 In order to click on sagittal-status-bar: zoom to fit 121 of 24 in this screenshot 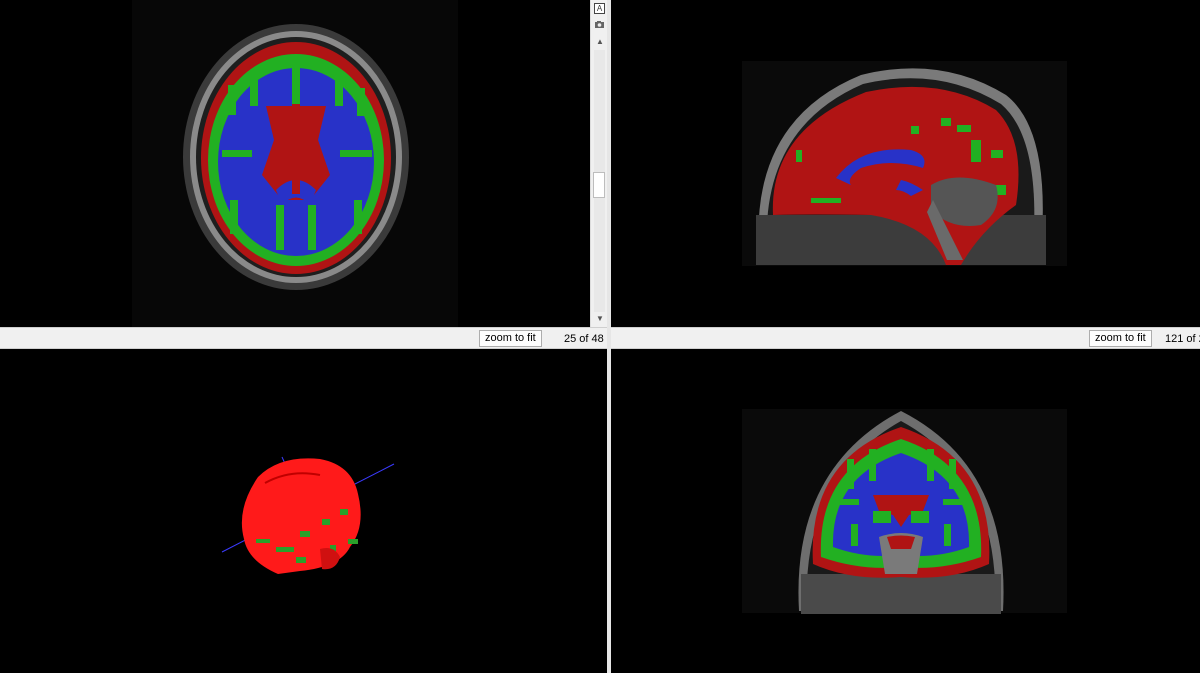, I will do `click(905, 338)`.